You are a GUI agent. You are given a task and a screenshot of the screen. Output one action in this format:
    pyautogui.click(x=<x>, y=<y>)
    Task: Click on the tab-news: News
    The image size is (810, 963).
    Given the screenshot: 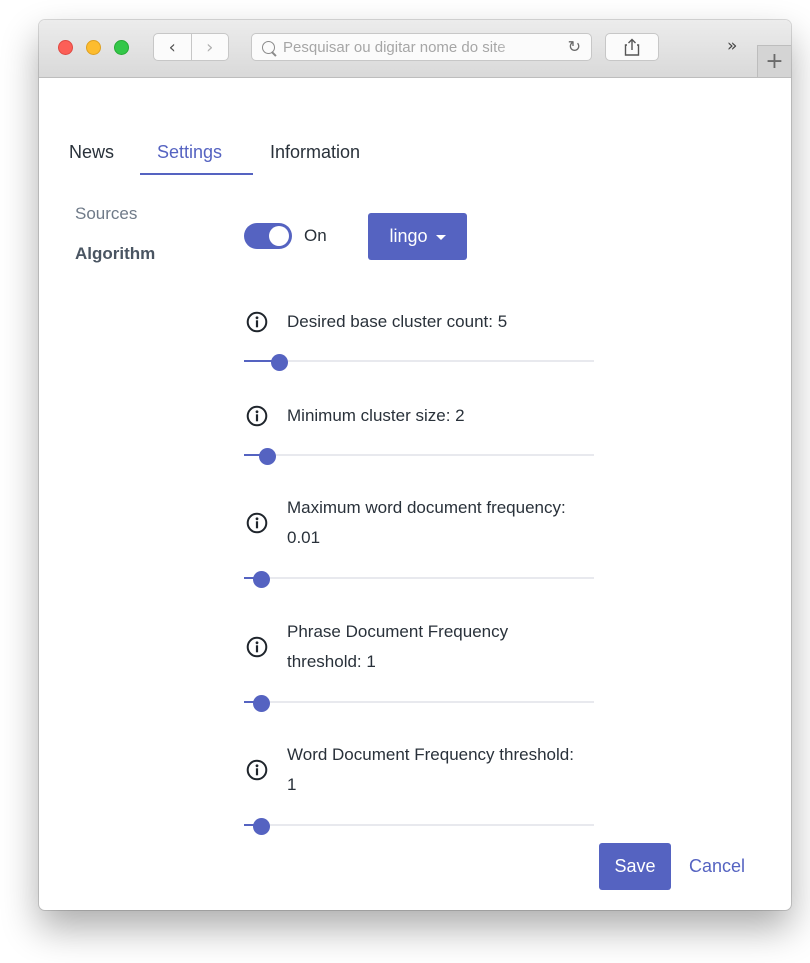 What is the action you would take?
    pyautogui.click(x=91, y=152)
    